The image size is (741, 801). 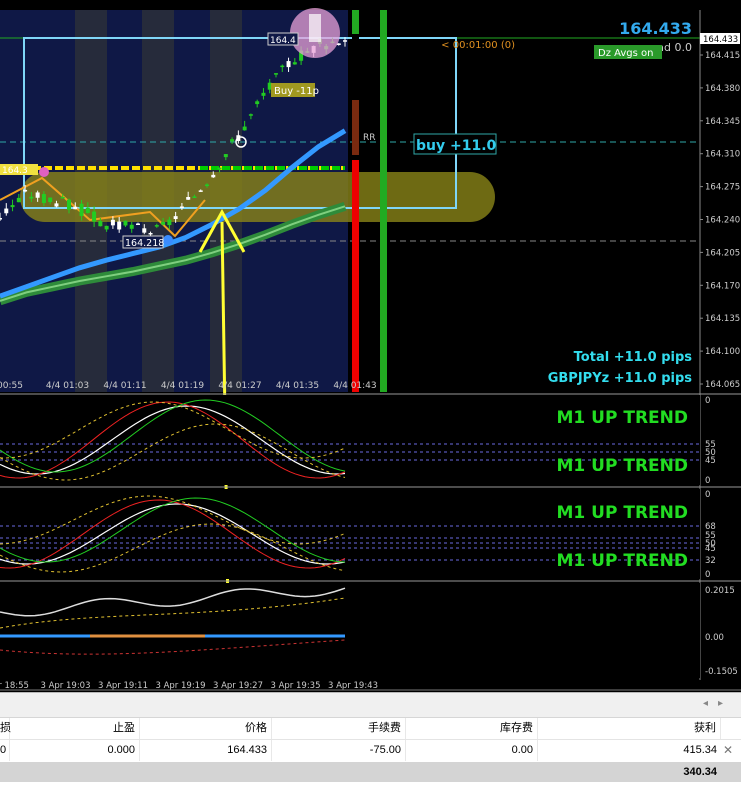 I want to click on table-row: 0 0.000 164.433 -75.00 0.00 415.34 ✕, so click(x=370, y=750).